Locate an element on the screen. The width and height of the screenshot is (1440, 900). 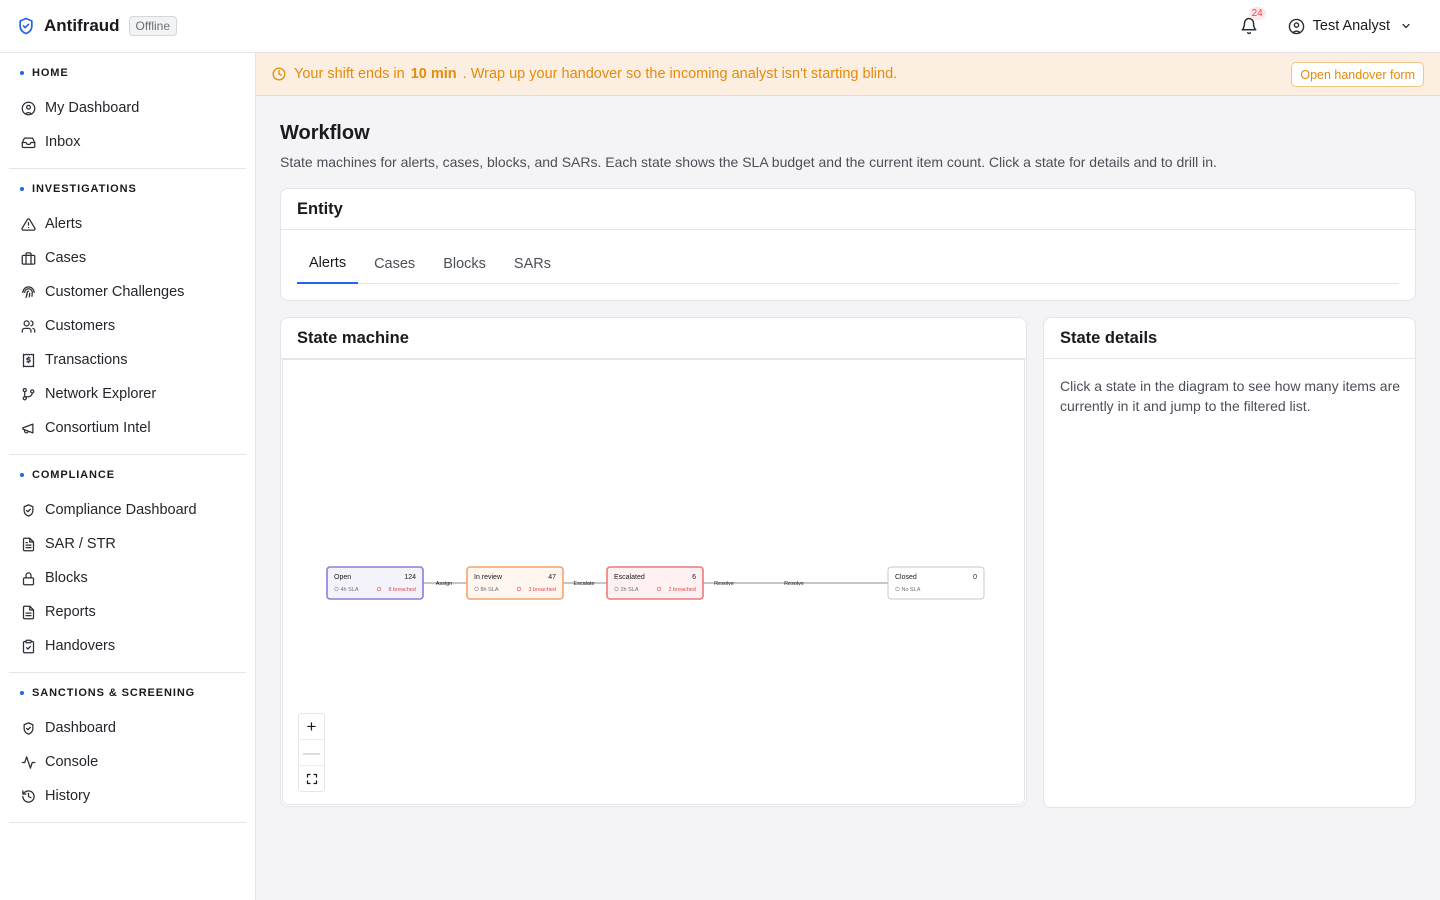
state-node-escalated is located at coordinates (655, 583).